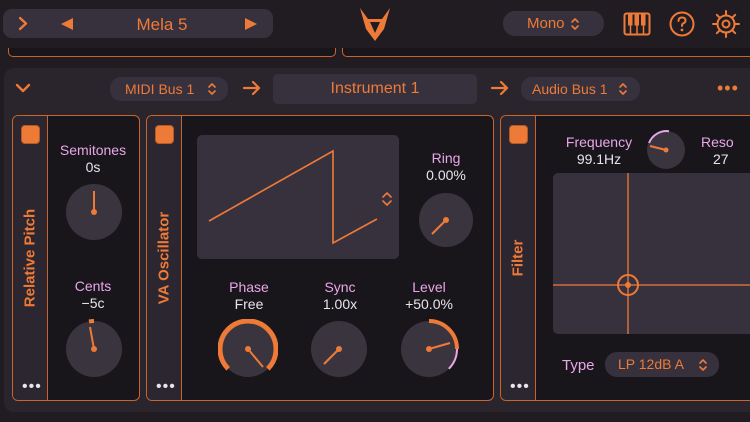 This screenshot has width=750, height=422. I want to click on knob-value: Free, so click(249, 304).